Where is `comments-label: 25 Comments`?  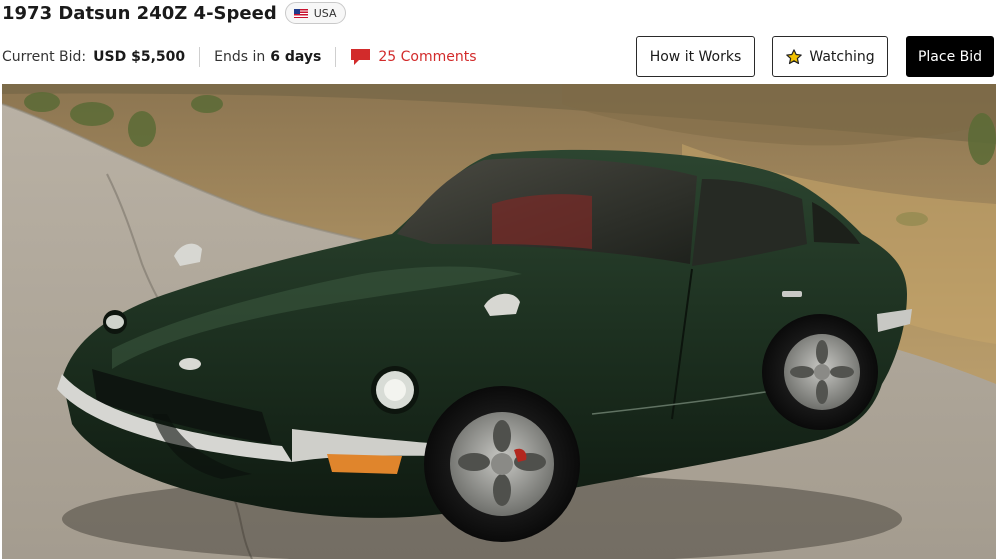
comments-label: 25 Comments is located at coordinates (427, 57).